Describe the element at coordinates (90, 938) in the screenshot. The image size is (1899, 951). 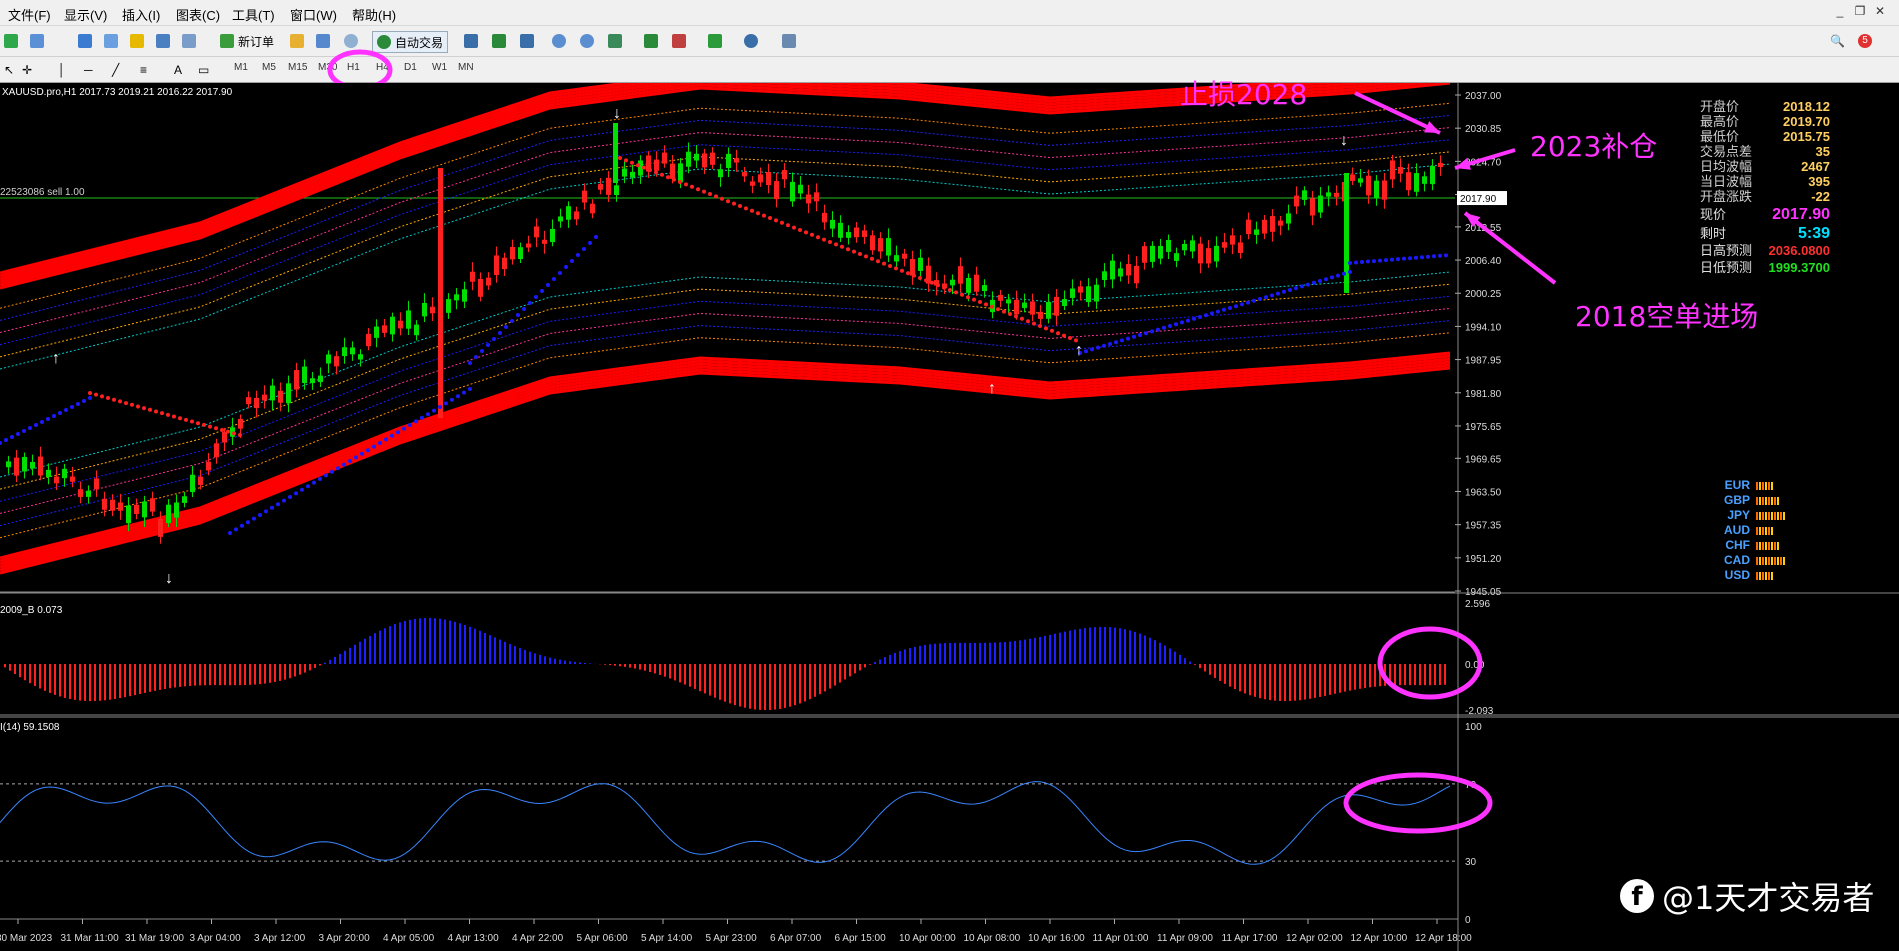
I see `x-tick-label: 31 Mar 11:00` at that location.